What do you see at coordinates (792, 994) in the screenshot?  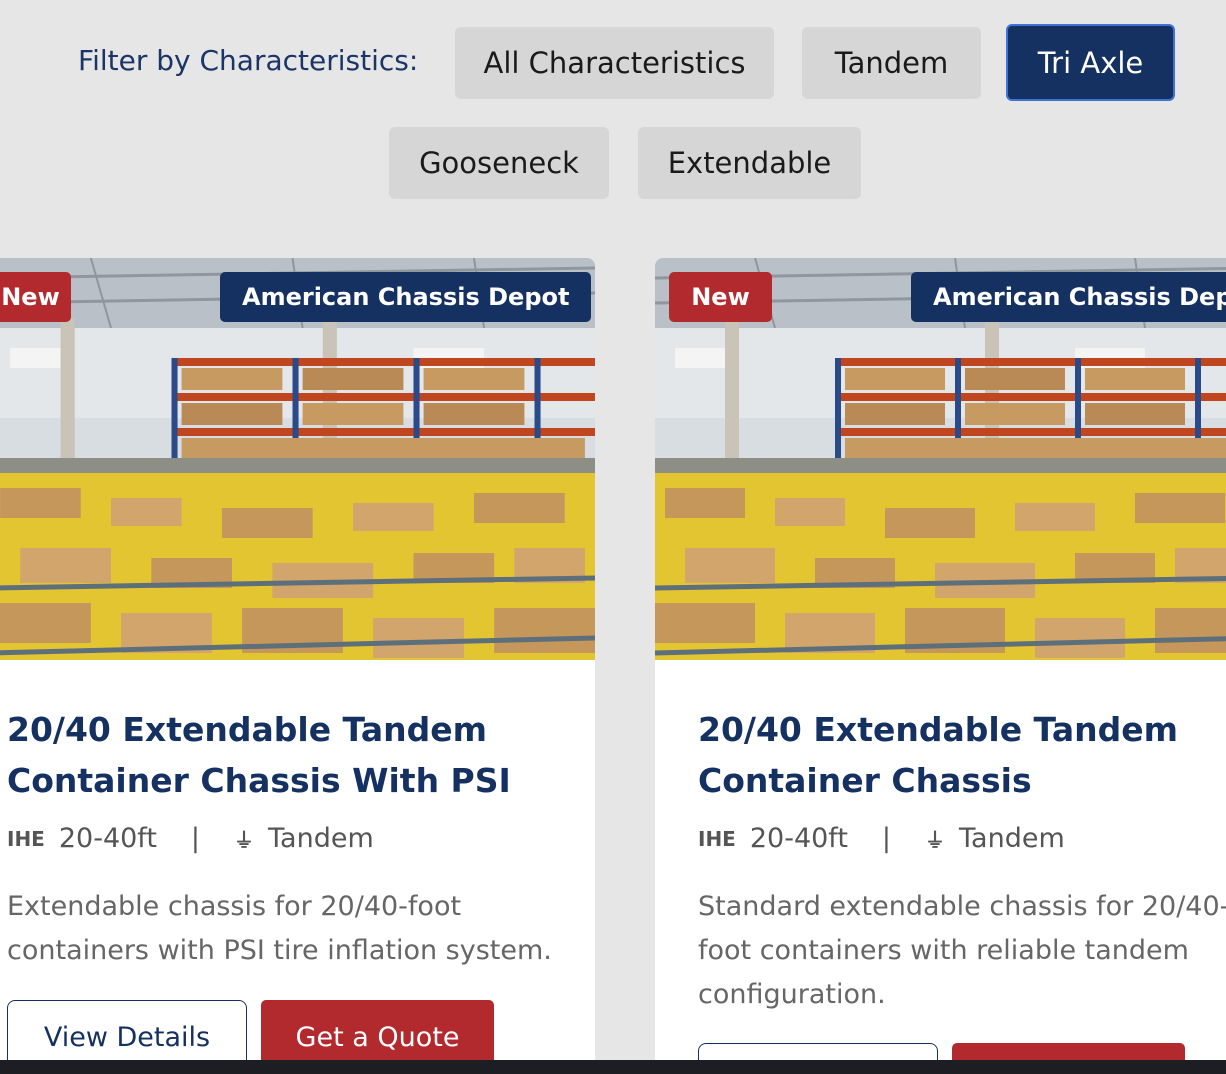 I see `description-line: configuration.` at bounding box center [792, 994].